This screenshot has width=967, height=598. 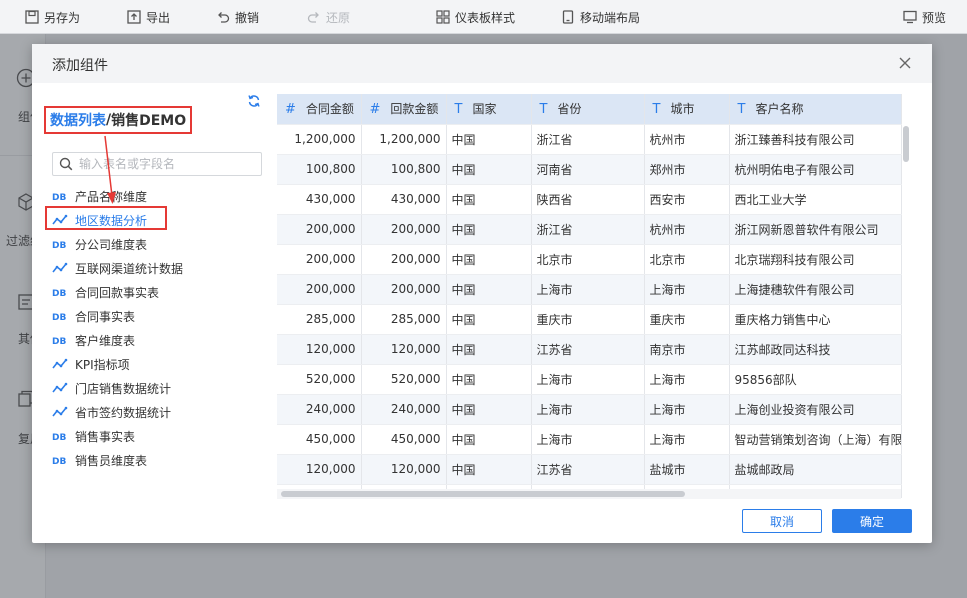 I want to click on table-row: 430,000 430,000 中国 陕西省 西安市 西北工业大学, so click(x=589, y=199).